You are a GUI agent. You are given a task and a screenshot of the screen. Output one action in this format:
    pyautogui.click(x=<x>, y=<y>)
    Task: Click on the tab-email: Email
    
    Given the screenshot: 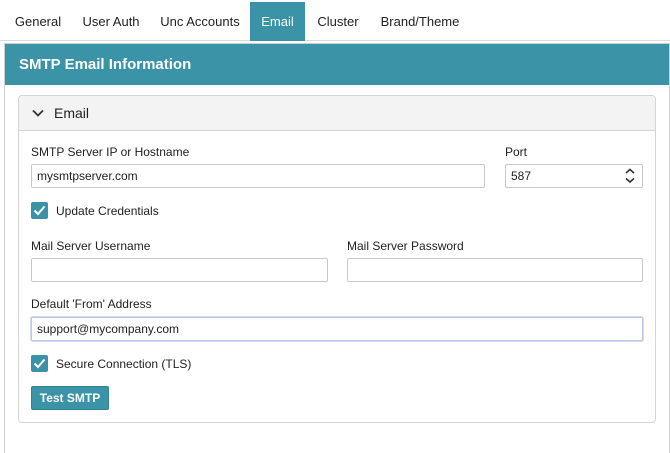 What is the action you would take?
    pyautogui.click(x=277, y=21)
    